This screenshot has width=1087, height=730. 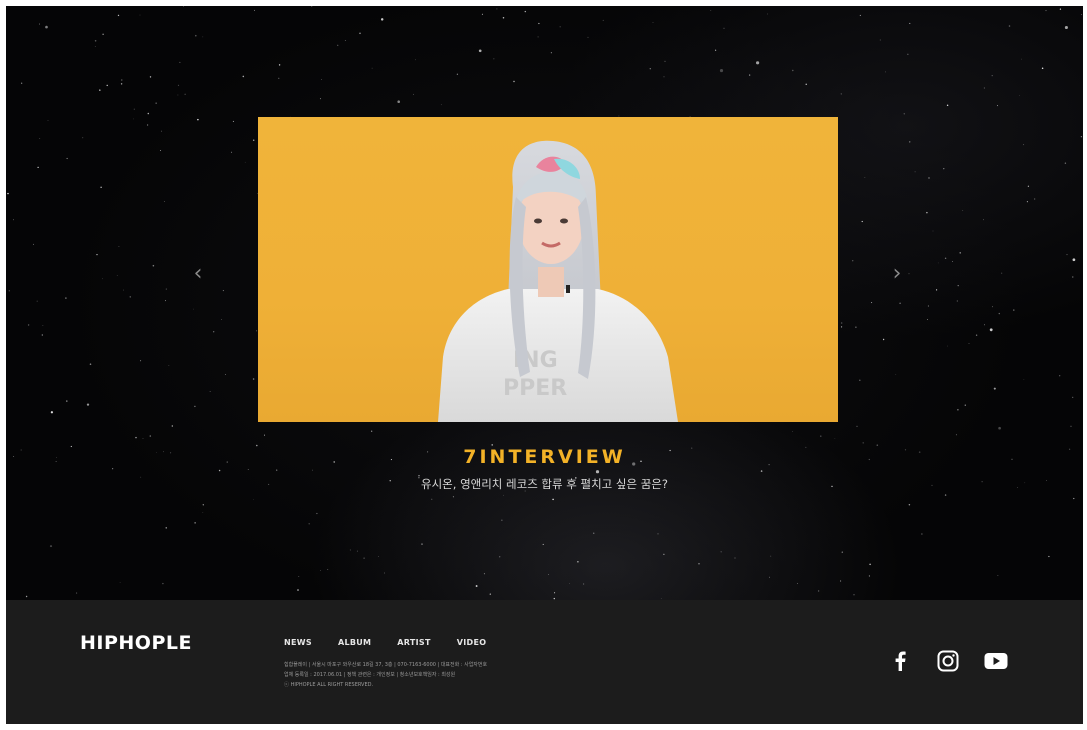 I want to click on video-subtitle: 유시온, 영앤리치 레코즈 합류 후 펼치고 싶은 꿈은?, so click(x=544, y=484).